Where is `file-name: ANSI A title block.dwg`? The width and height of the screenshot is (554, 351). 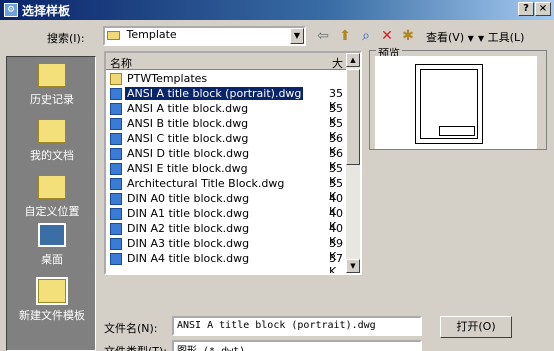 file-name: ANSI A title block.dwg is located at coordinates (188, 108).